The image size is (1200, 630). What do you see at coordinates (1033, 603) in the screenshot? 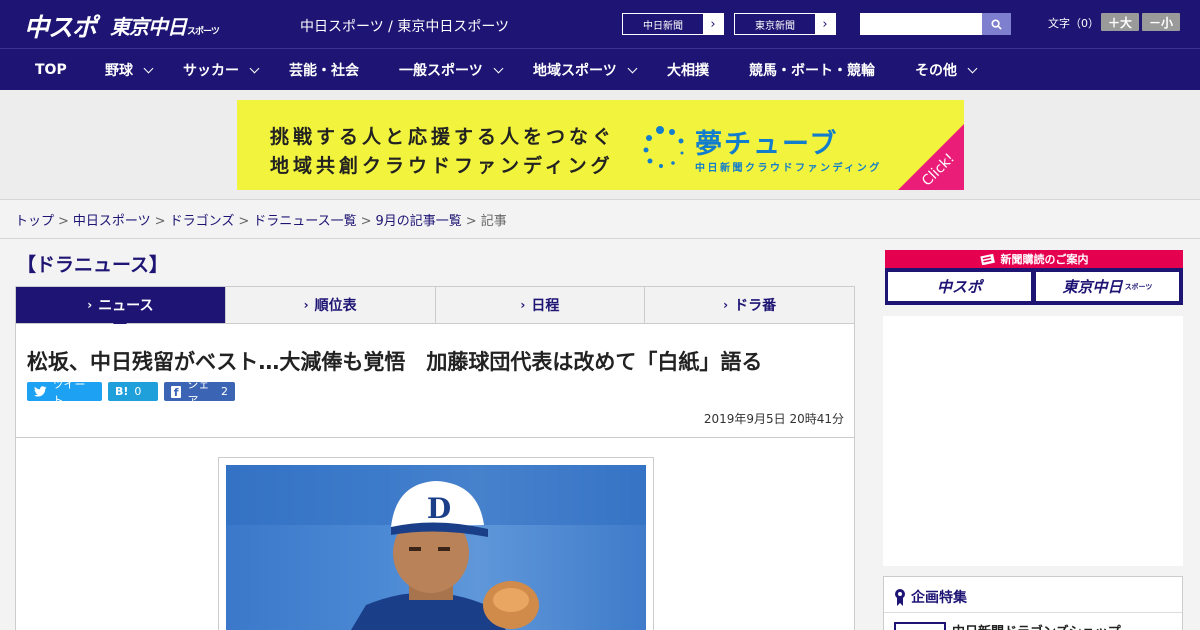
I see `feature-box: 企画特集 中日新聞ドラゴンズショップ` at bounding box center [1033, 603].